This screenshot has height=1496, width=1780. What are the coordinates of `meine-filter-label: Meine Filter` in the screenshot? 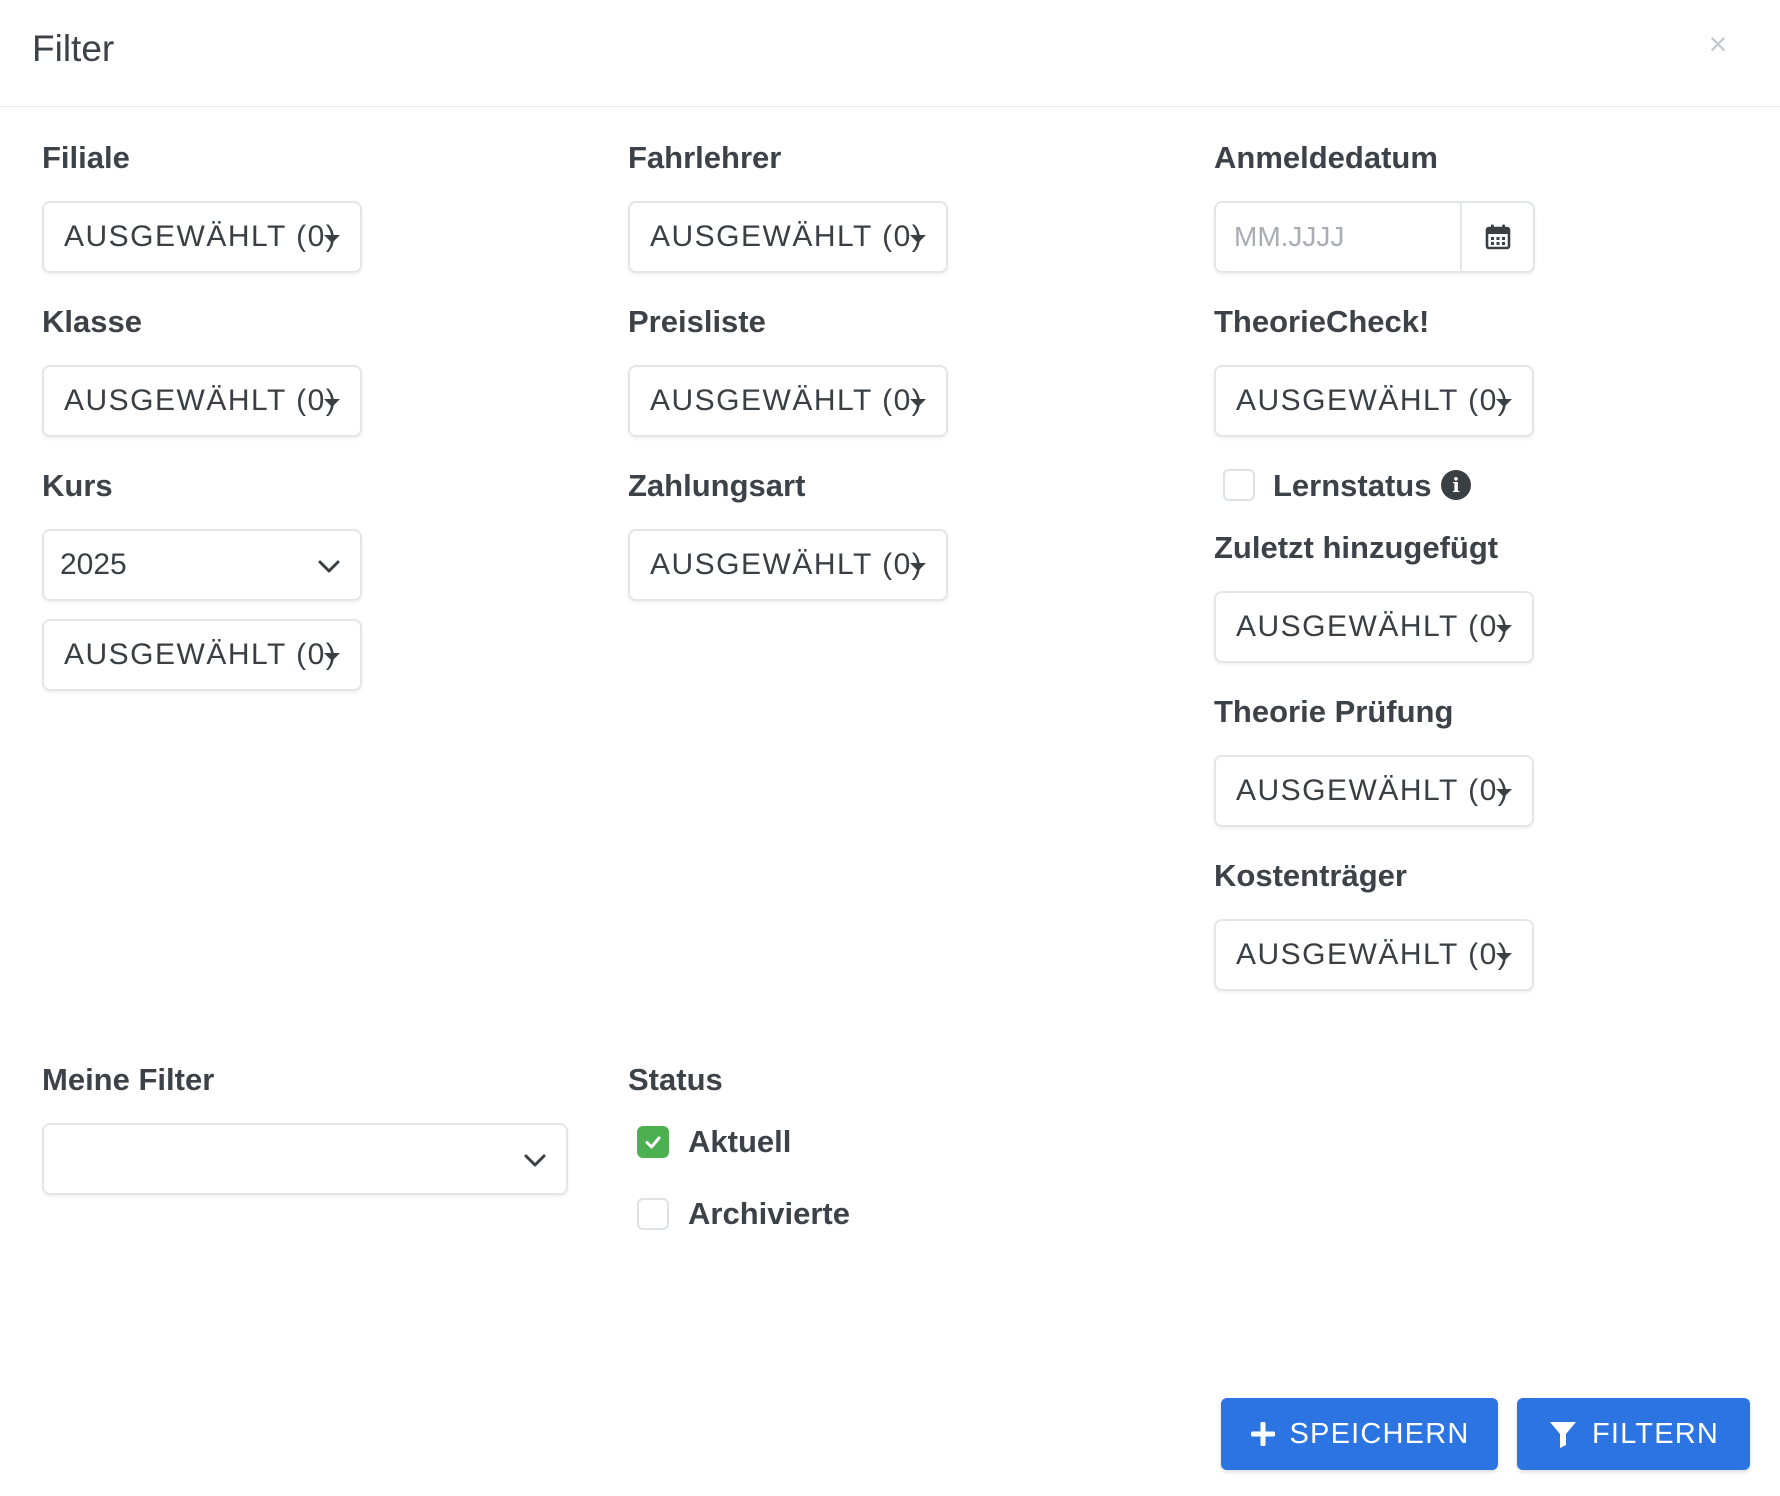 It's located at (128, 1079).